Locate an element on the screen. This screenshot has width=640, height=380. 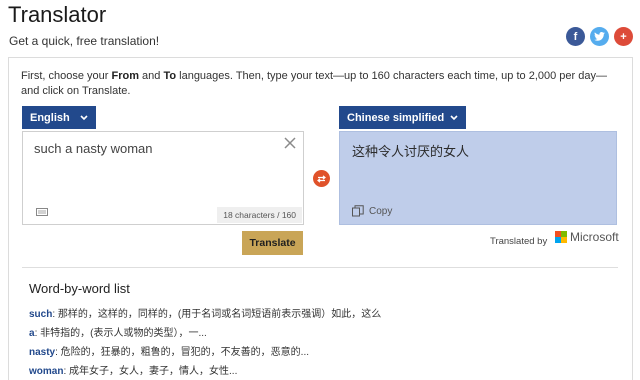
copy-icon is located at coordinates (358, 211).